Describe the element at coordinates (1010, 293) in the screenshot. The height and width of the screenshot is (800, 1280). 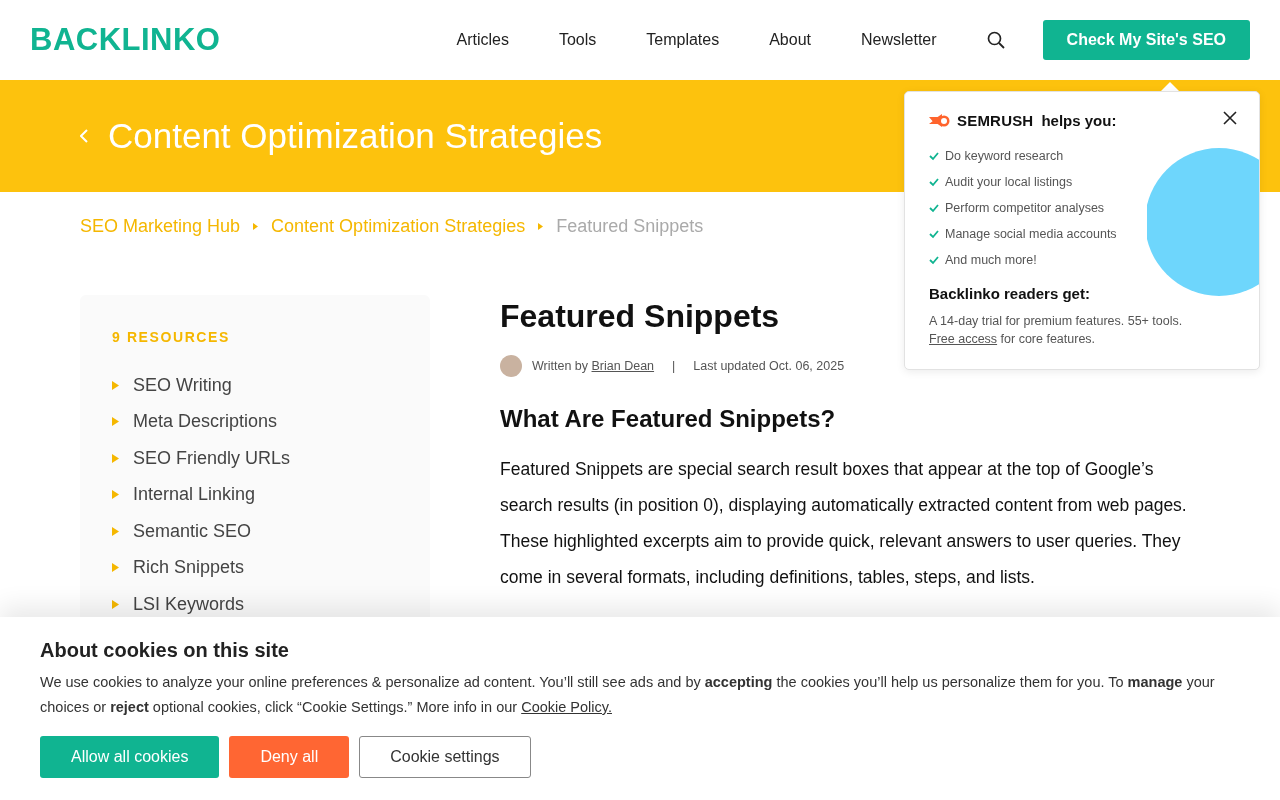
I see `offer-heading: Backlinko readers get:` at that location.